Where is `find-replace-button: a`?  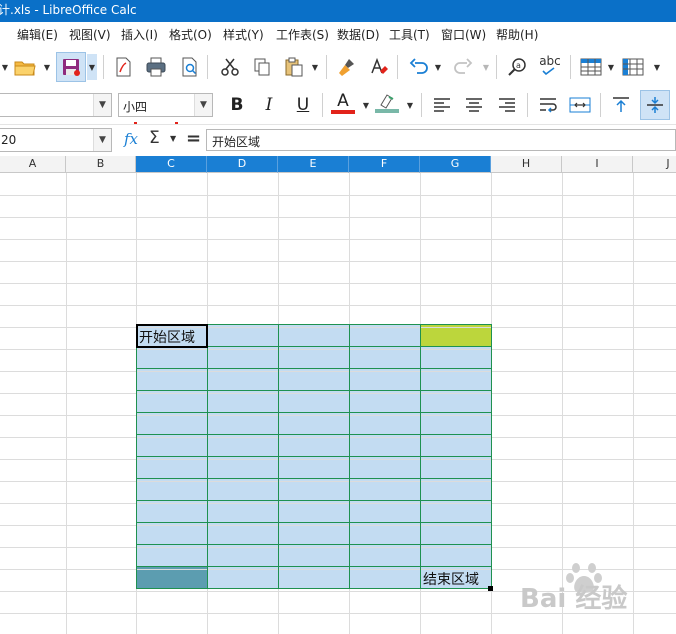 find-replace-button: a is located at coordinates (518, 67).